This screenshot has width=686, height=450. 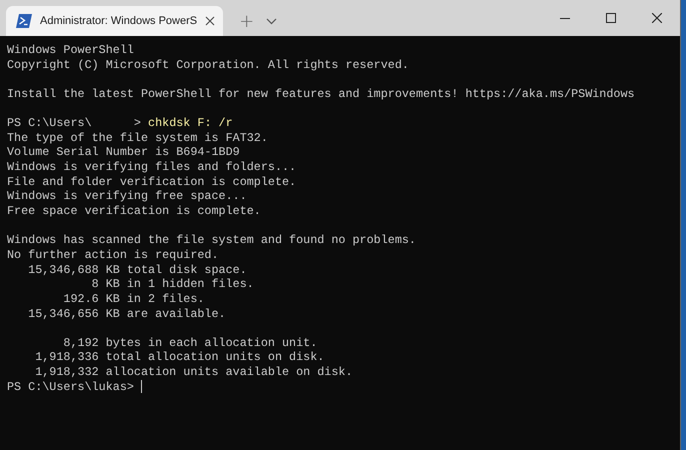 I want to click on console-prompt: PS C:\Users\lukas>, so click(x=70, y=387).